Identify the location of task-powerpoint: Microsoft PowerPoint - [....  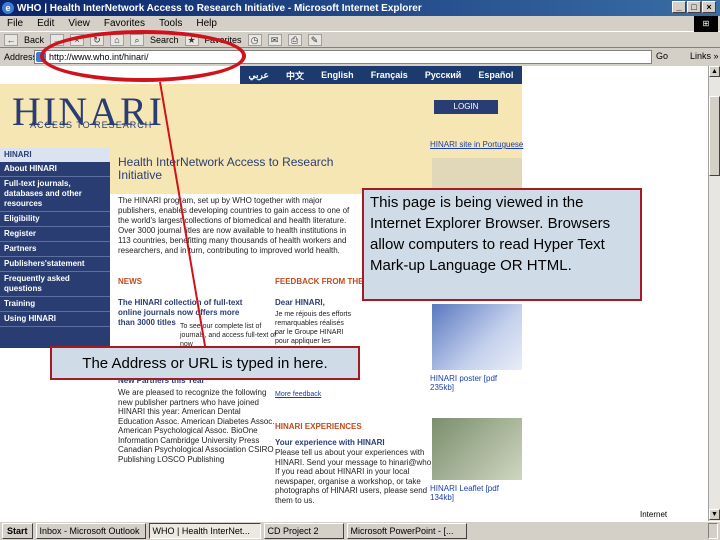
(406, 531).